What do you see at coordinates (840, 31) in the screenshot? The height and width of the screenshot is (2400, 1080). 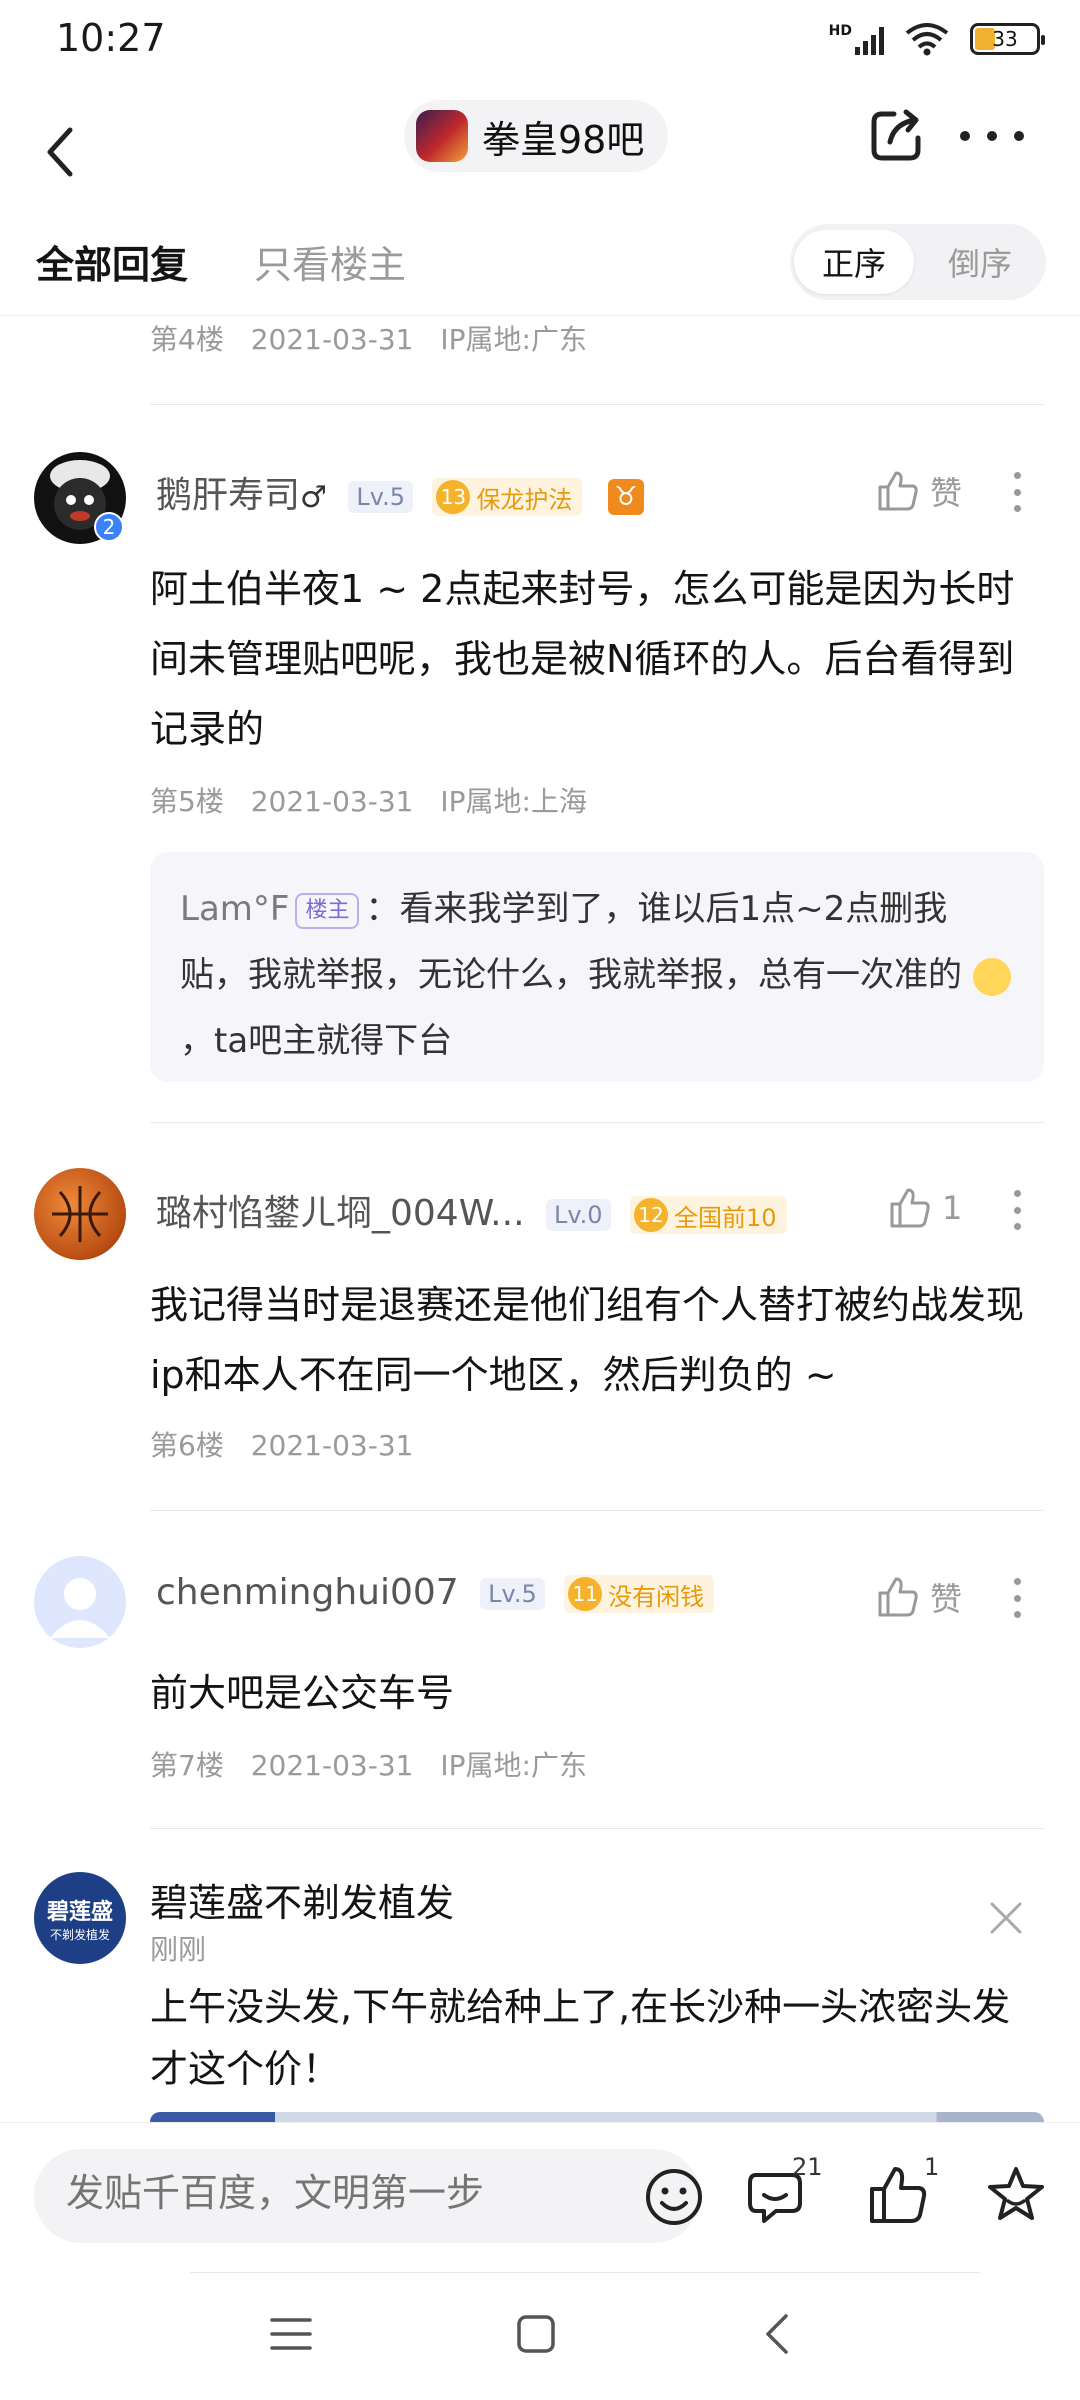 I see `network-label: HD` at bounding box center [840, 31].